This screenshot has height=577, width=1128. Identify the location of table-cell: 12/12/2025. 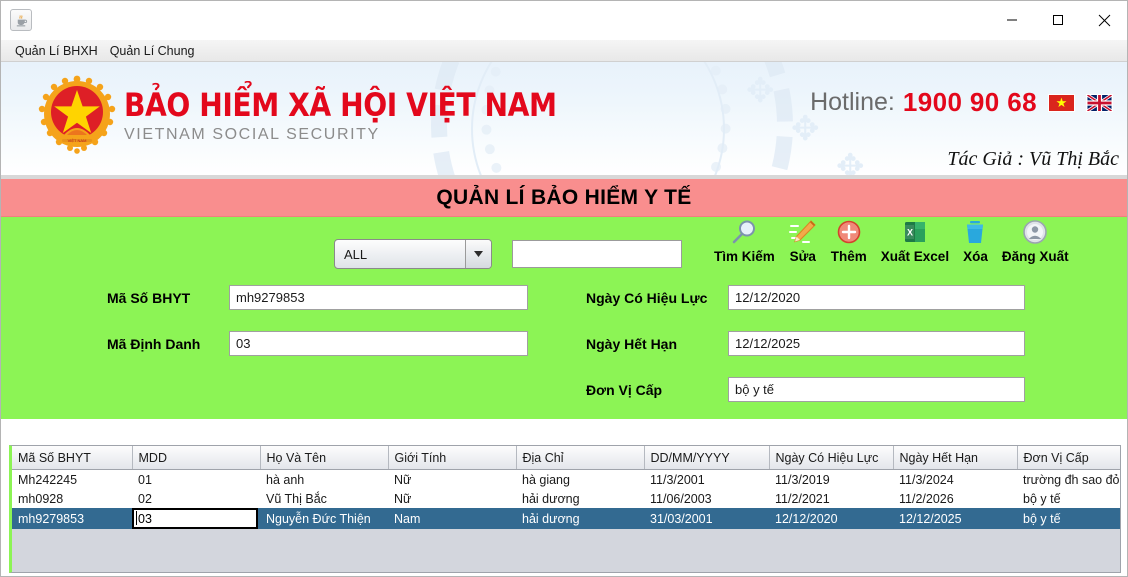
(955, 518).